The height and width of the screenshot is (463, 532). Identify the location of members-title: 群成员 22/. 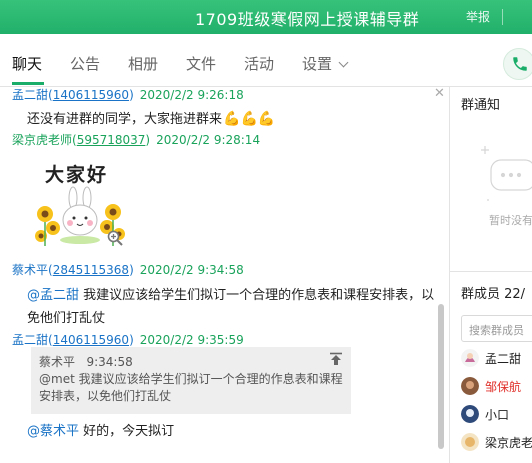
(493, 294).